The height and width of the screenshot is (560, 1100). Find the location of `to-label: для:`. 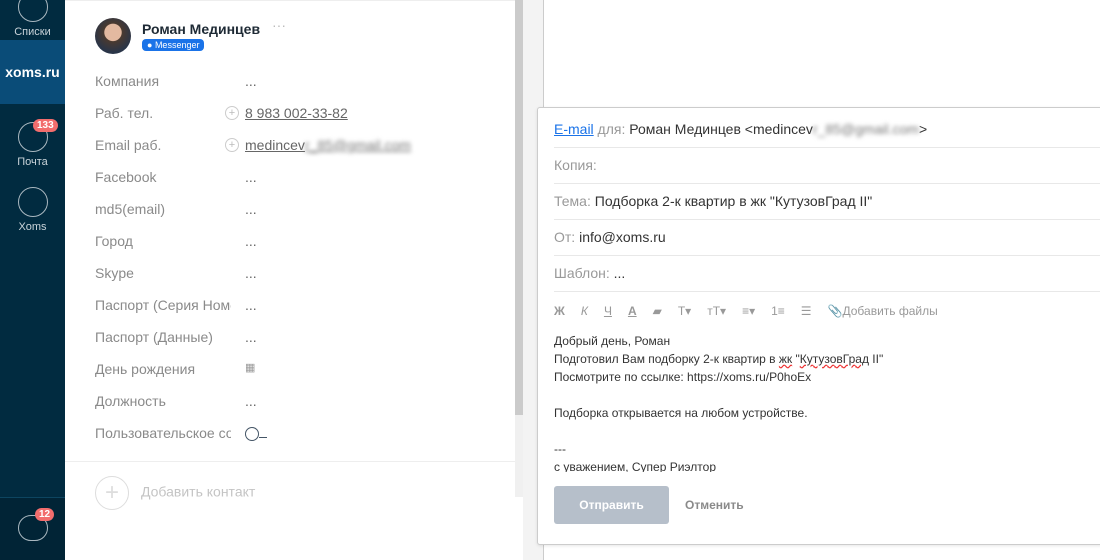

to-label: для: is located at coordinates (611, 129).